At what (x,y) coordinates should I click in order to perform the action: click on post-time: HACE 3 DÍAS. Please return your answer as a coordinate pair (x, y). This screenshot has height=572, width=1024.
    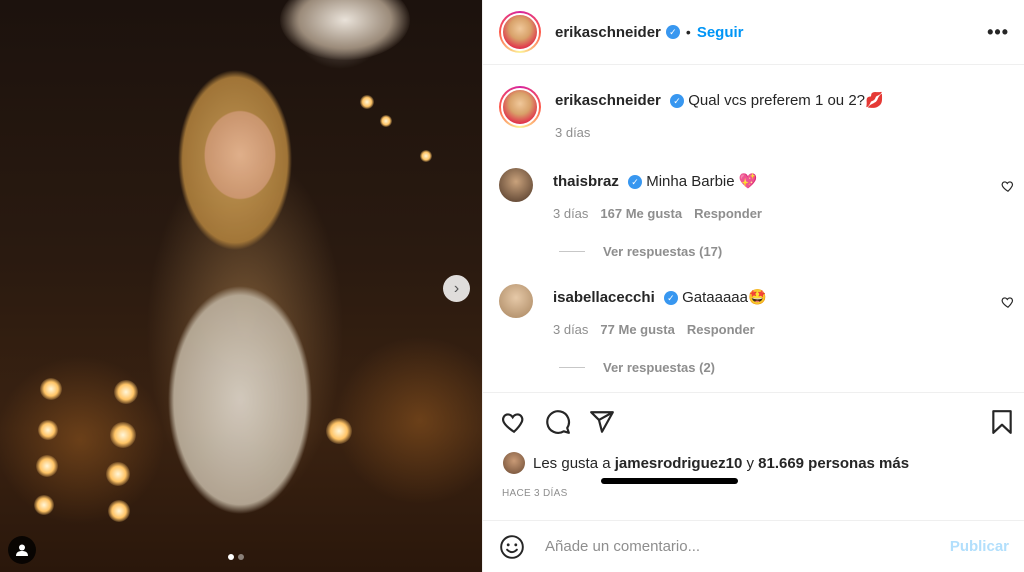
    Looking at the image, I should click on (535, 493).